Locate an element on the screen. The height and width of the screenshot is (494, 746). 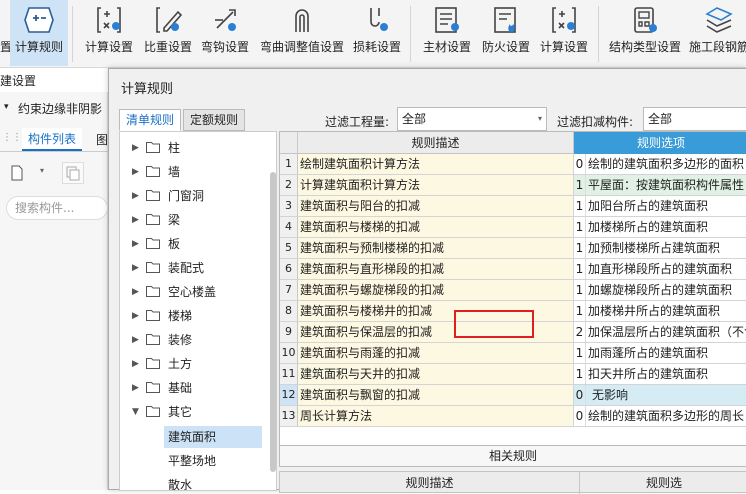
fire-settings-button: 防火设置 is located at coordinates (506, 33).